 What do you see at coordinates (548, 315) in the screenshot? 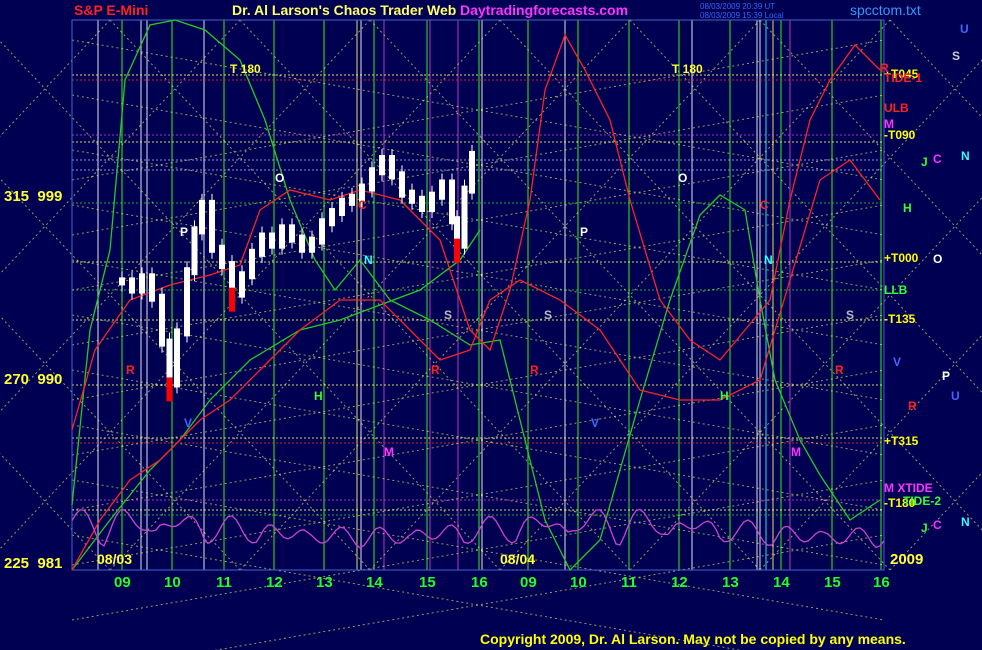
I see `planet-marker-9: S` at bounding box center [548, 315].